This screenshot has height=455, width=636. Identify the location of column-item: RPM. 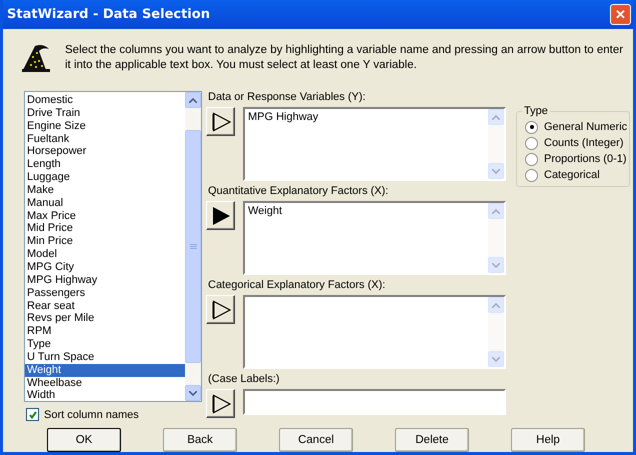
(105, 331).